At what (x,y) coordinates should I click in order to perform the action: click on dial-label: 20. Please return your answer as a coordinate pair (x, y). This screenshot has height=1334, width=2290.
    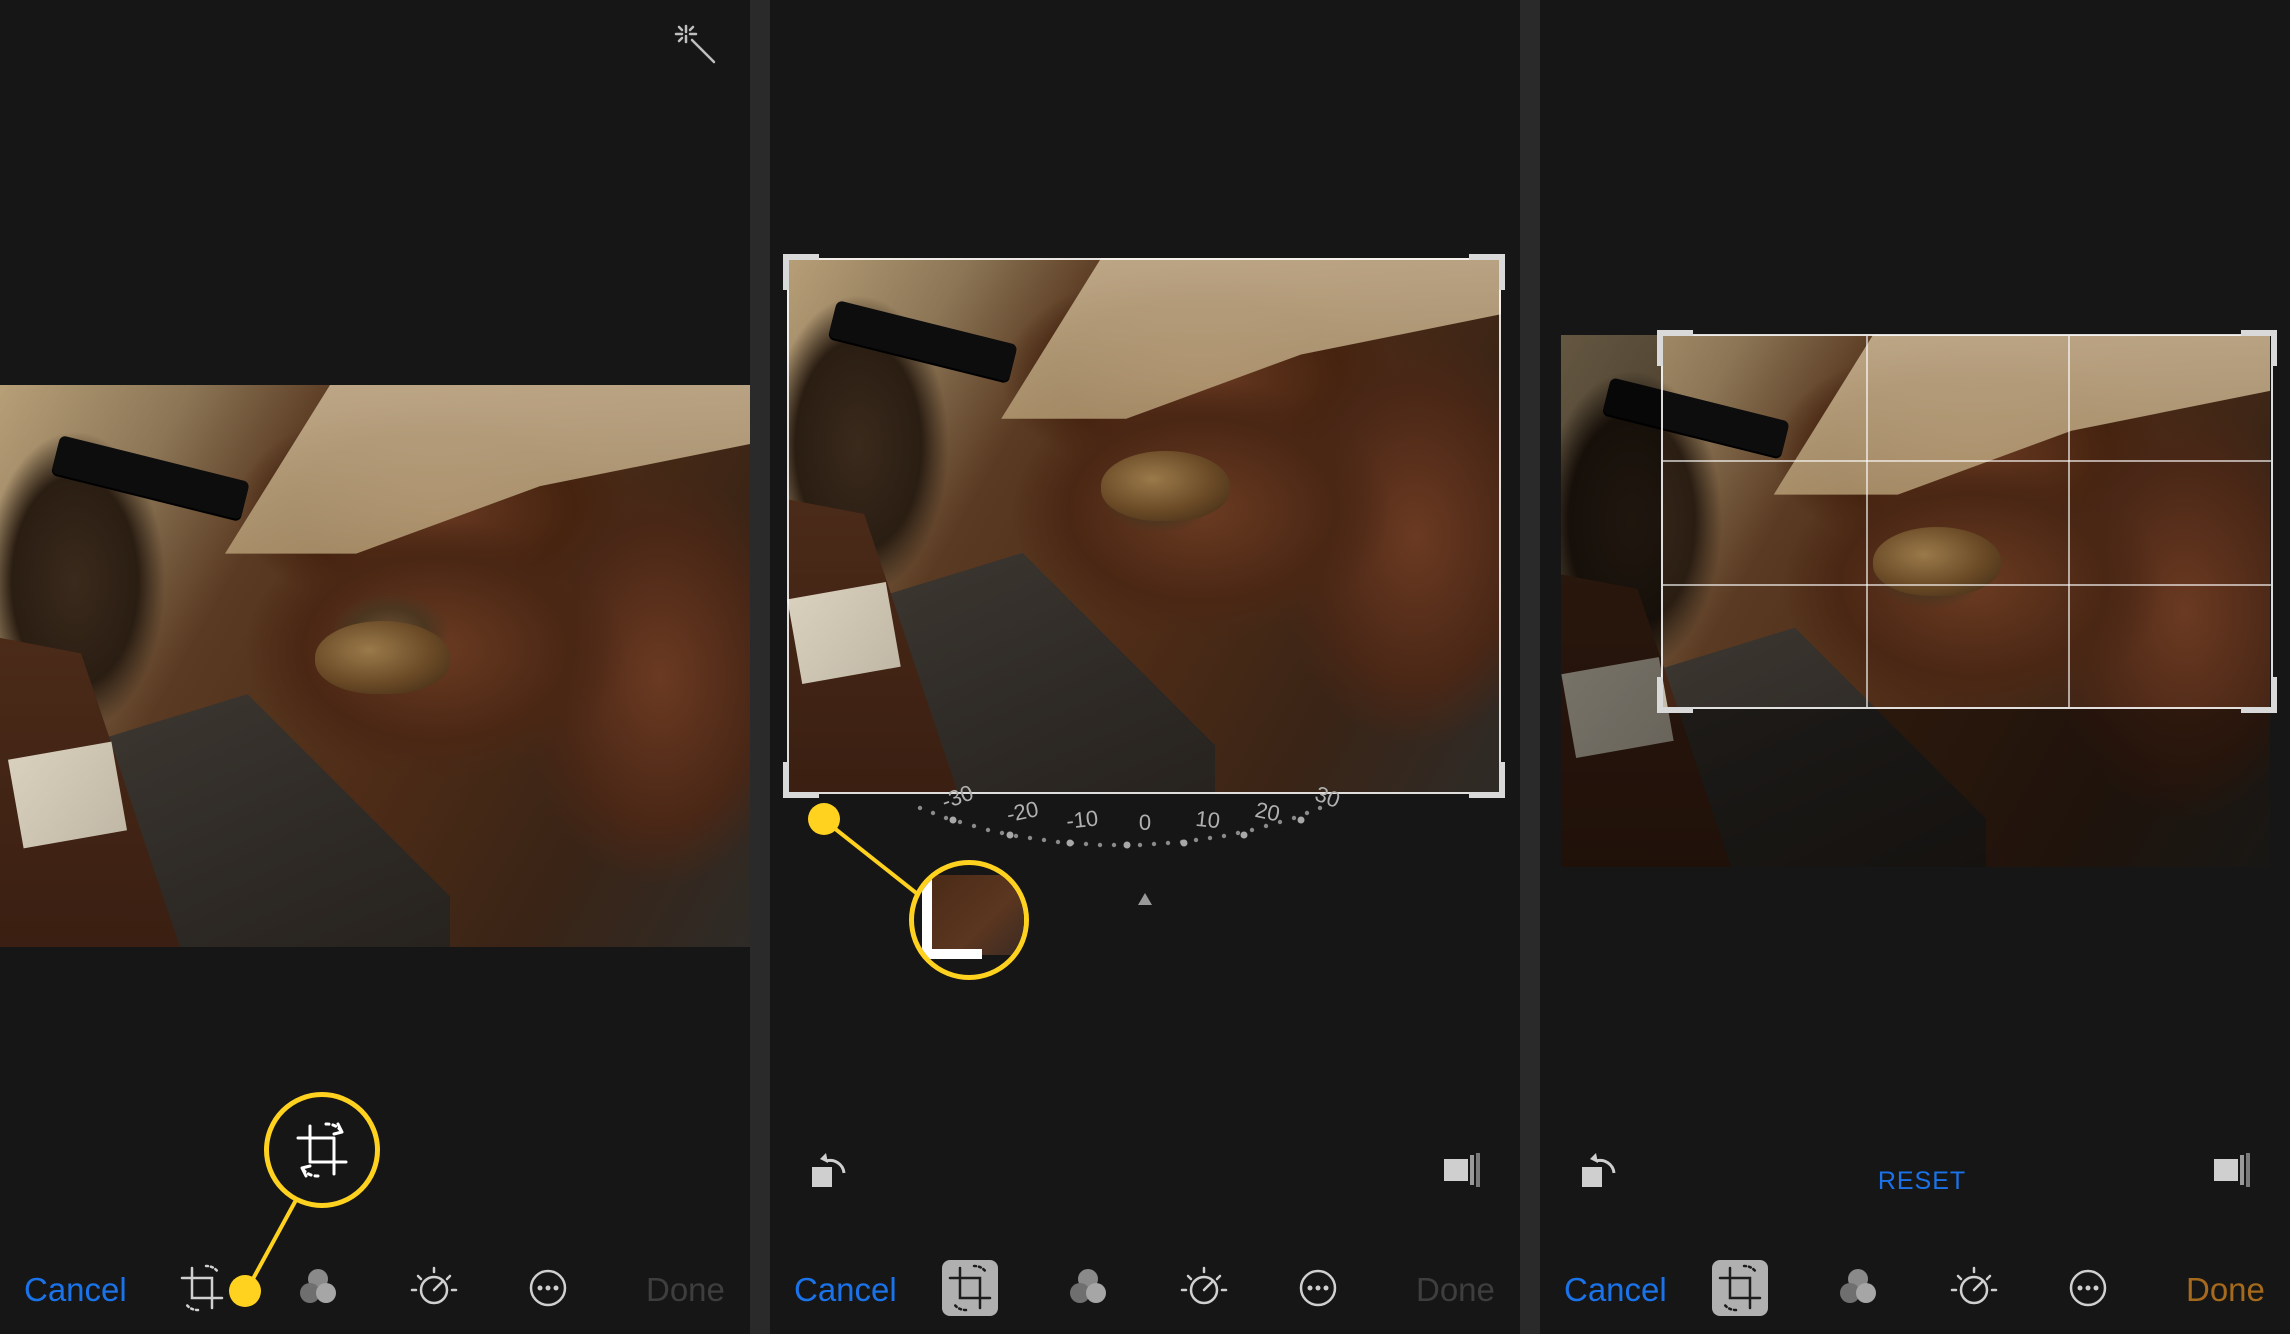
    Looking at the image, I should click on (1267, 812).